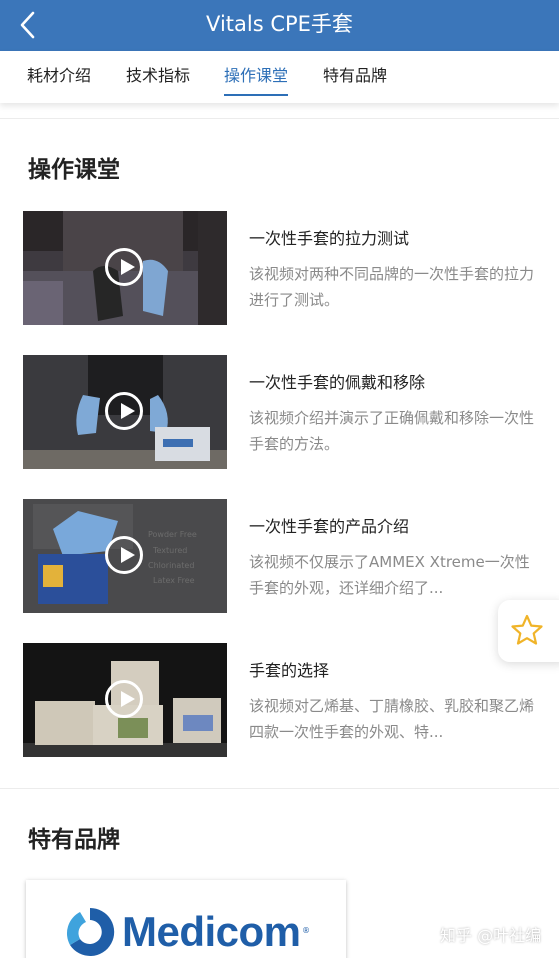 This screenshot has height=958, width=559. I want to click on svg-text: Powder Free, so click(172, 534).